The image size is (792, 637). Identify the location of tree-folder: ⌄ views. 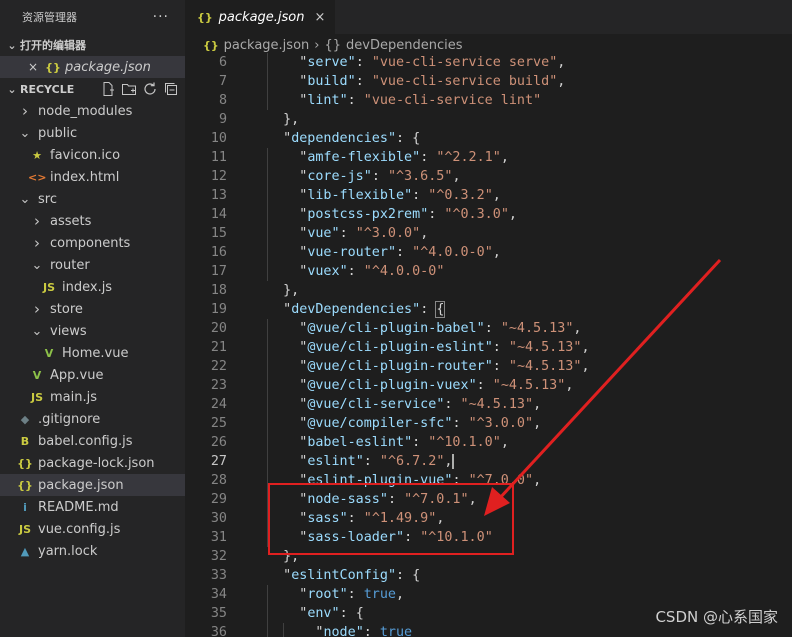
(92, 331).